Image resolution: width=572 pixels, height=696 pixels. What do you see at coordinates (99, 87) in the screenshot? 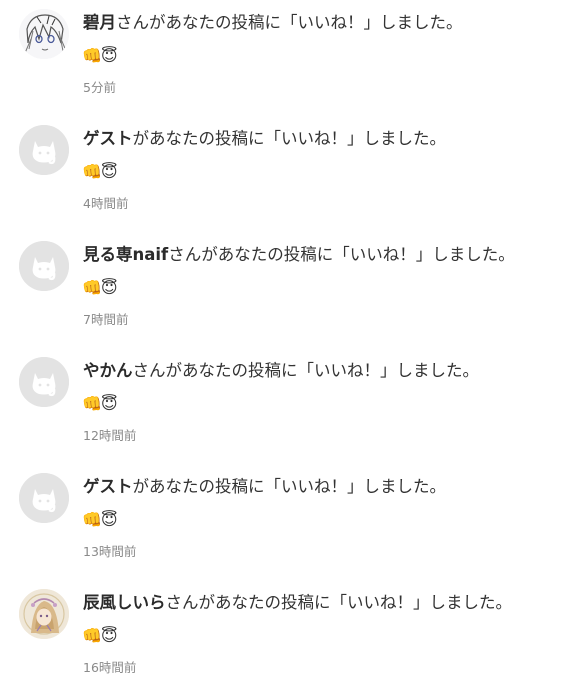
I see `timestamp: 5分前` at bounding box center [99, 87].